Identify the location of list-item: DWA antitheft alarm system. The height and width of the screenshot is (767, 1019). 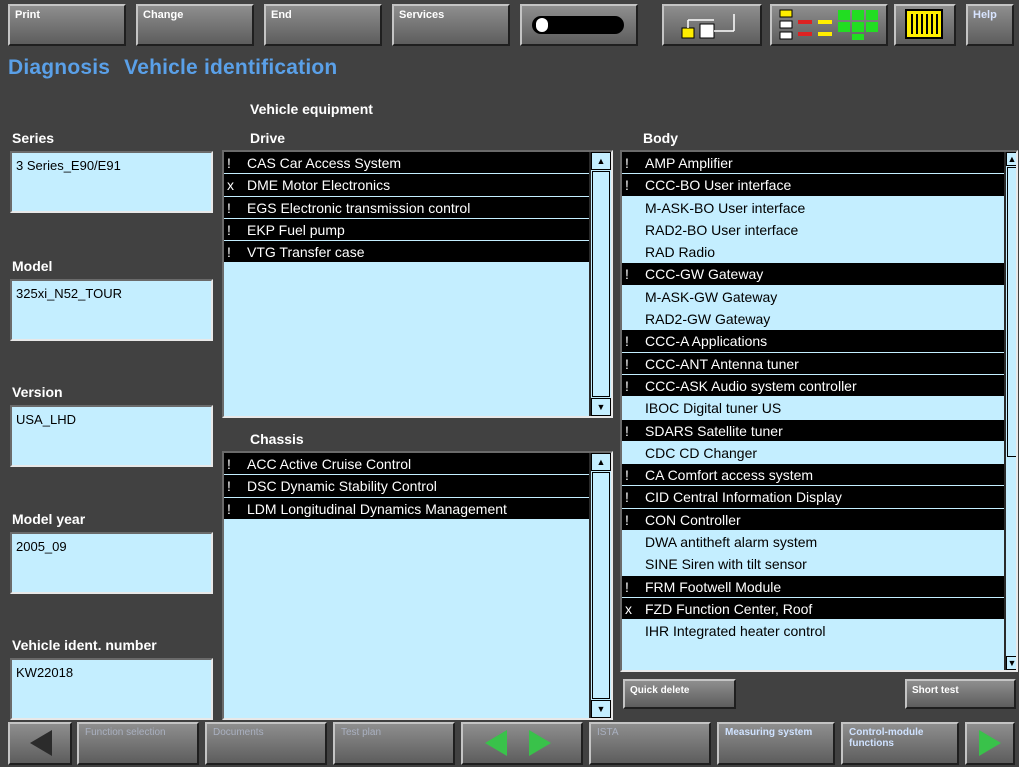
(813, 542).